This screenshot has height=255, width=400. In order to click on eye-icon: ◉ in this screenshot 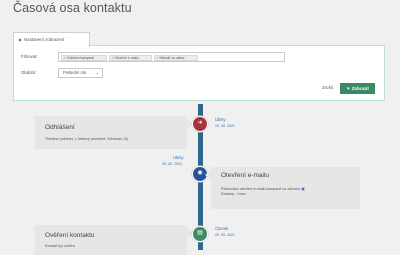, I will do `click(200, 173)`.